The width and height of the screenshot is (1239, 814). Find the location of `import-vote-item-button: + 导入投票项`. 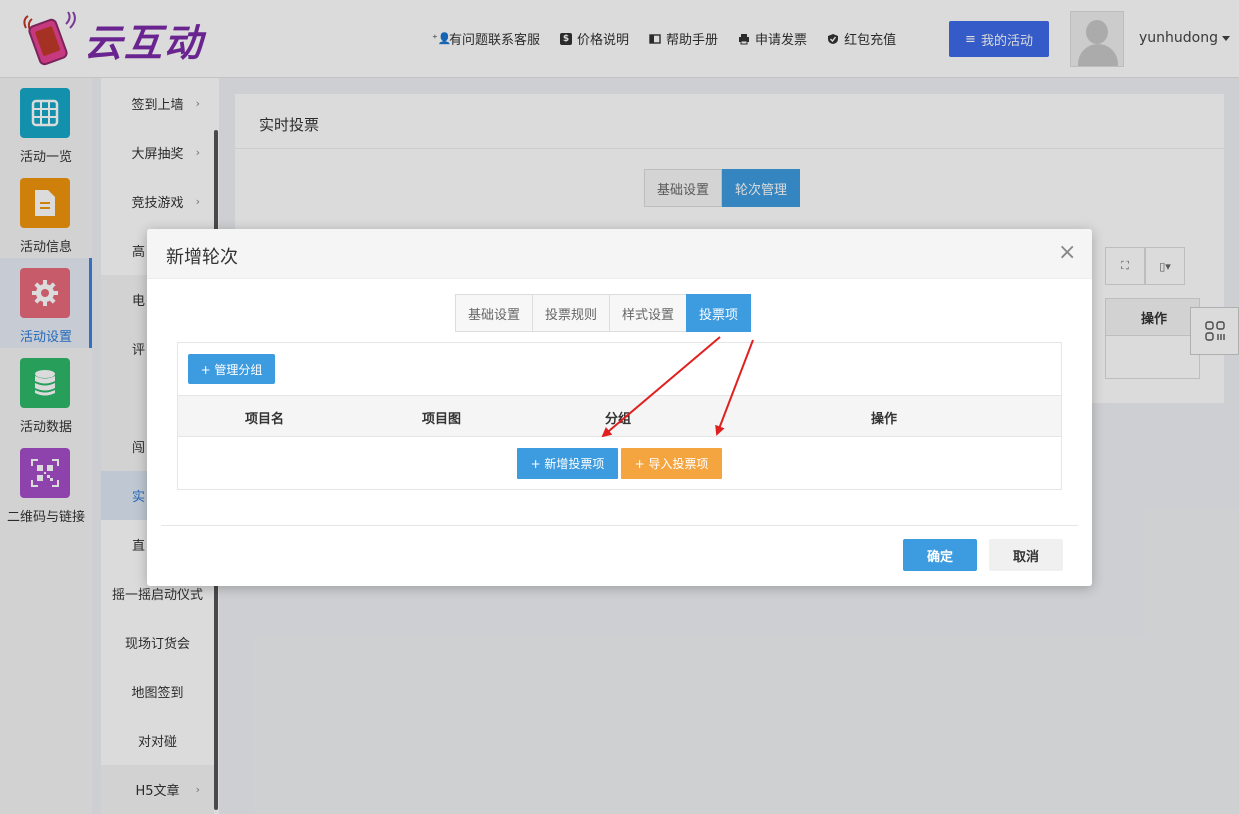

import-vote-item-button: + 导入投票项 is located at coordinates (671, 463).